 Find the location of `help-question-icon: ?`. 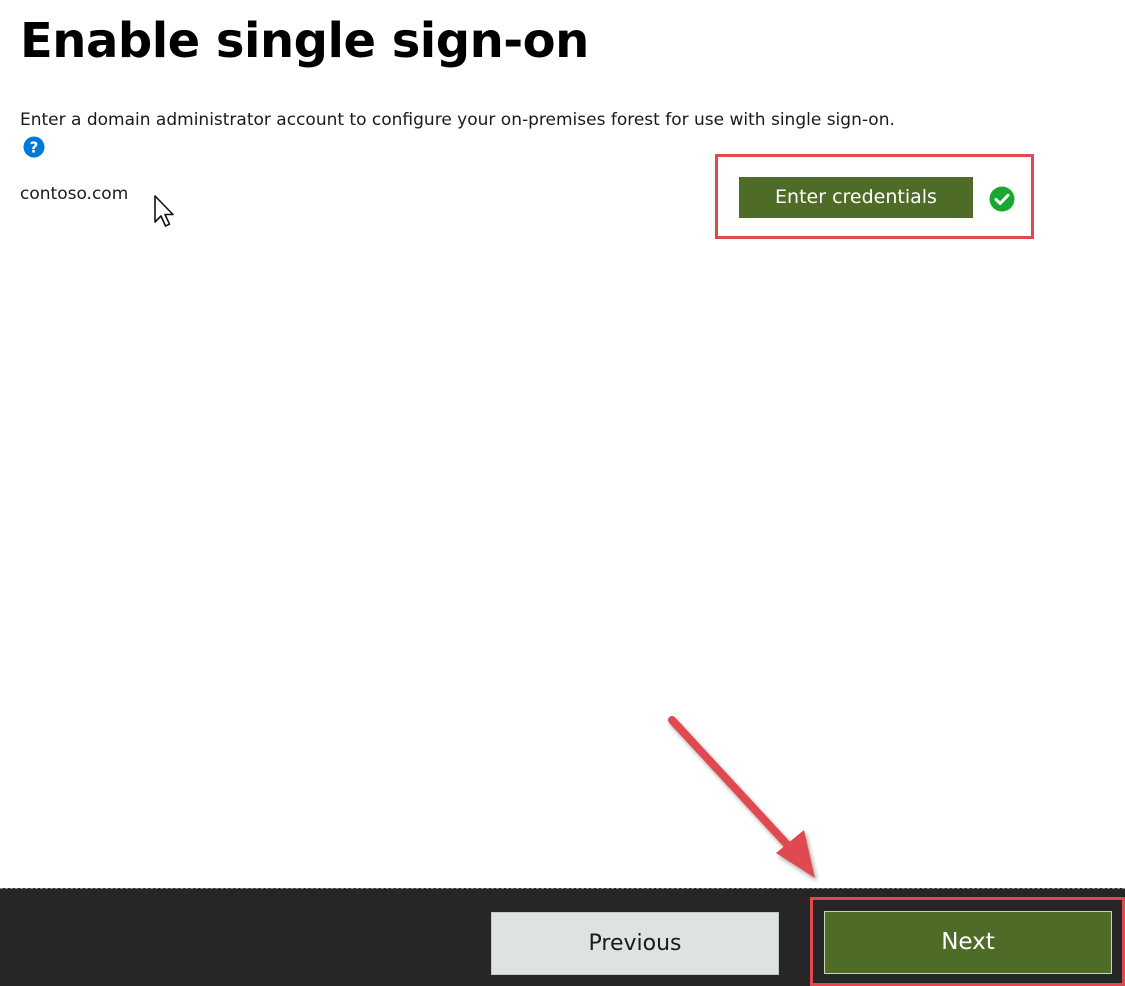

help-question-icon: ? is located at coordinates (34, 147).